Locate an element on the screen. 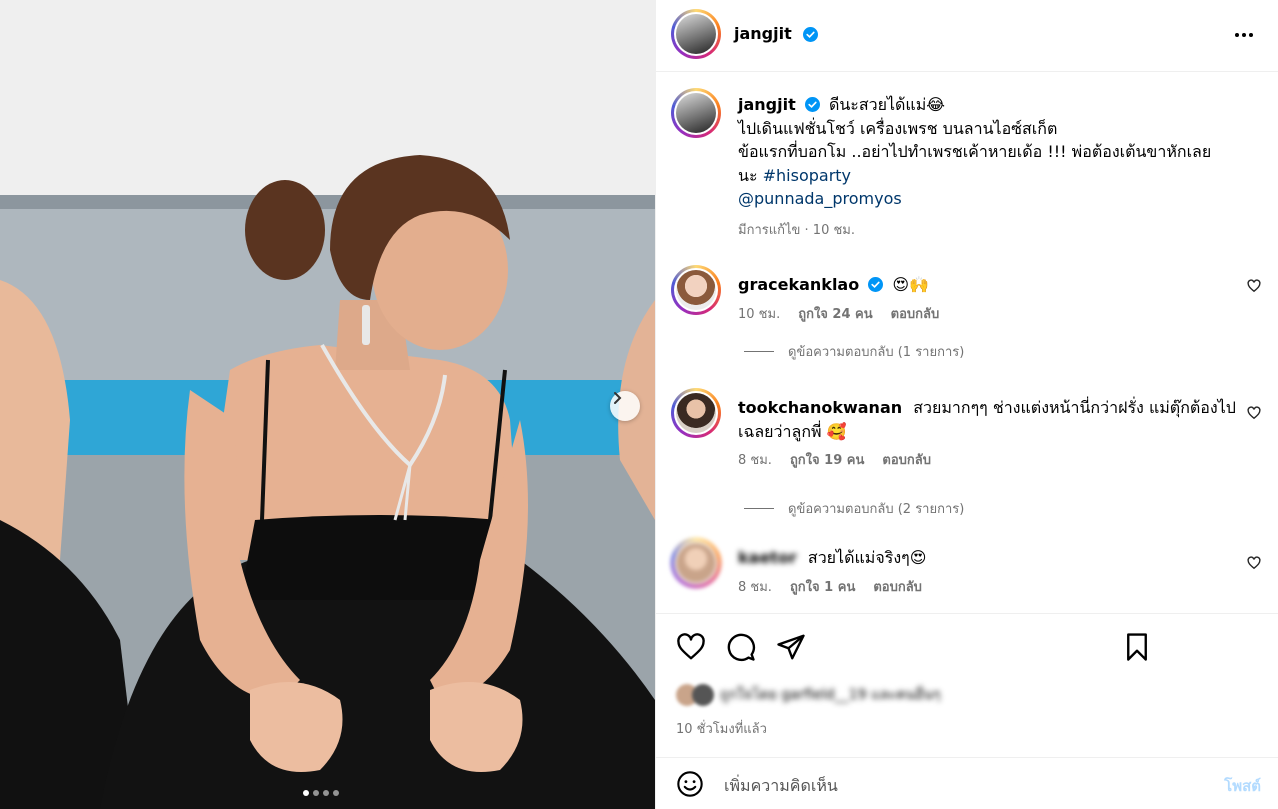  comment-text: สวยได้แม่จริงๆ😍 is located at coordinates (867, 557).